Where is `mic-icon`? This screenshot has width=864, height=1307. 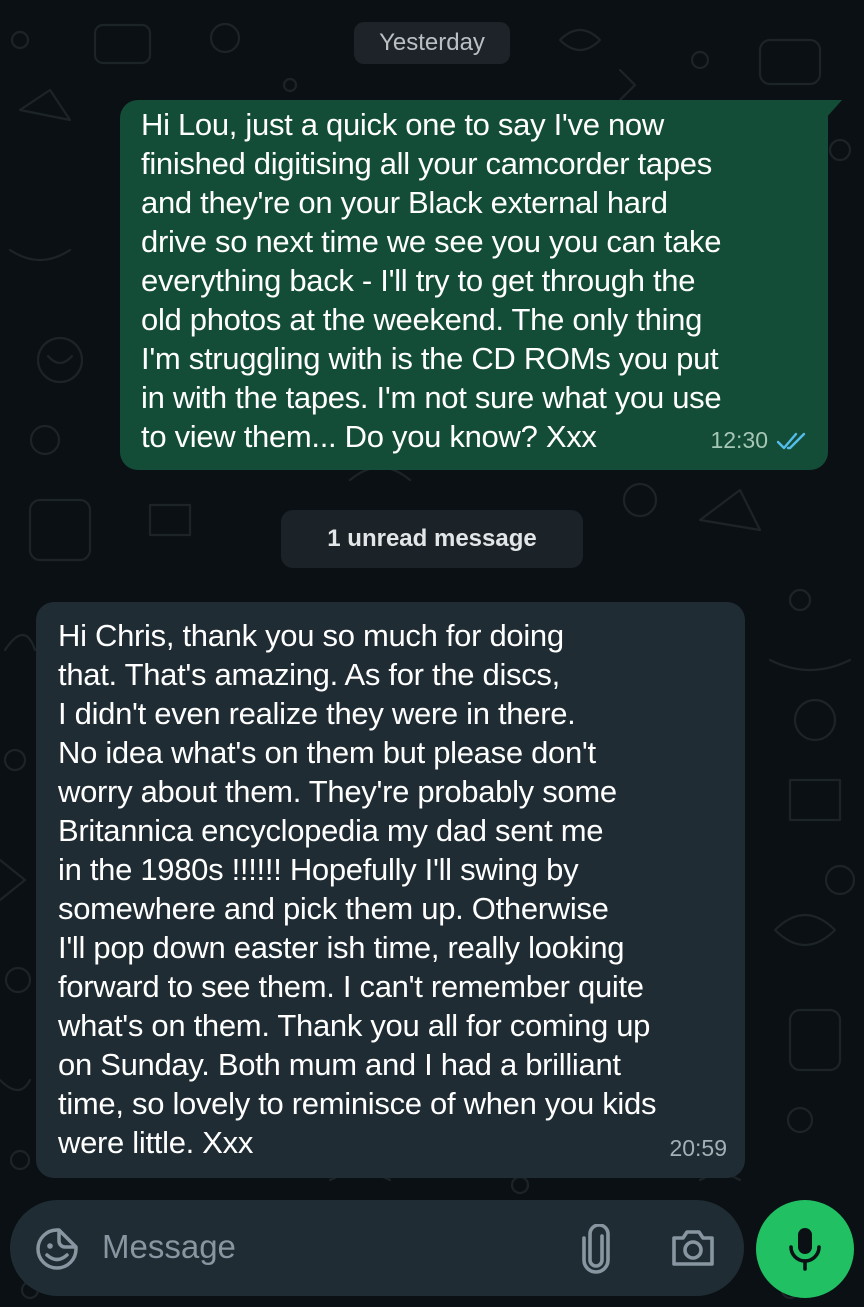
mic-icon is located at coordinates (805, 1249).